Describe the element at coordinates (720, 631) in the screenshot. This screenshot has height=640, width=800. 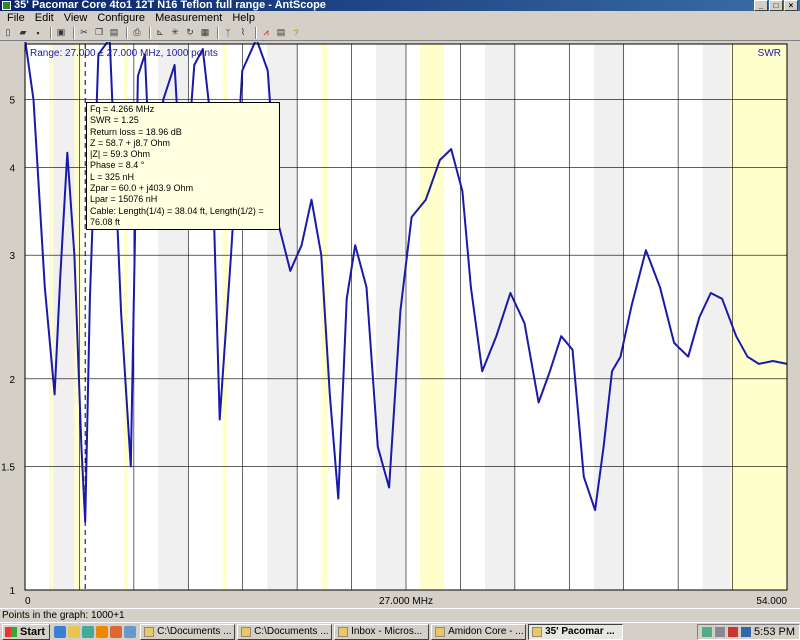
I see `speaker-icon` at that location.